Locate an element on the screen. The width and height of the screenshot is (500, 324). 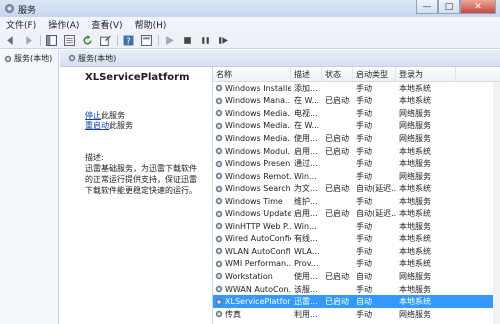
column-header-row: 名称 描述 状态 启动类型 登录为 is located at coordinates (356, 74).